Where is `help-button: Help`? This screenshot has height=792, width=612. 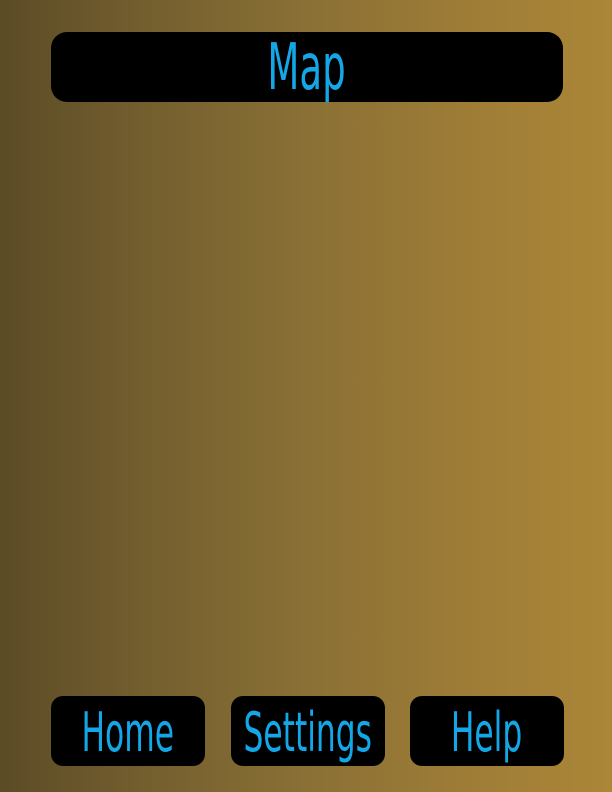 help-button: Help is located at coordinates (487, 731).